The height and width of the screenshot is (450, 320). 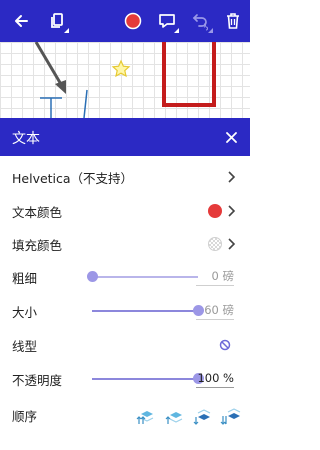 What do you see at coordinates (25, 312) in the screenshot?
I see `size-label: 大小` at bounding box center [25, 312].